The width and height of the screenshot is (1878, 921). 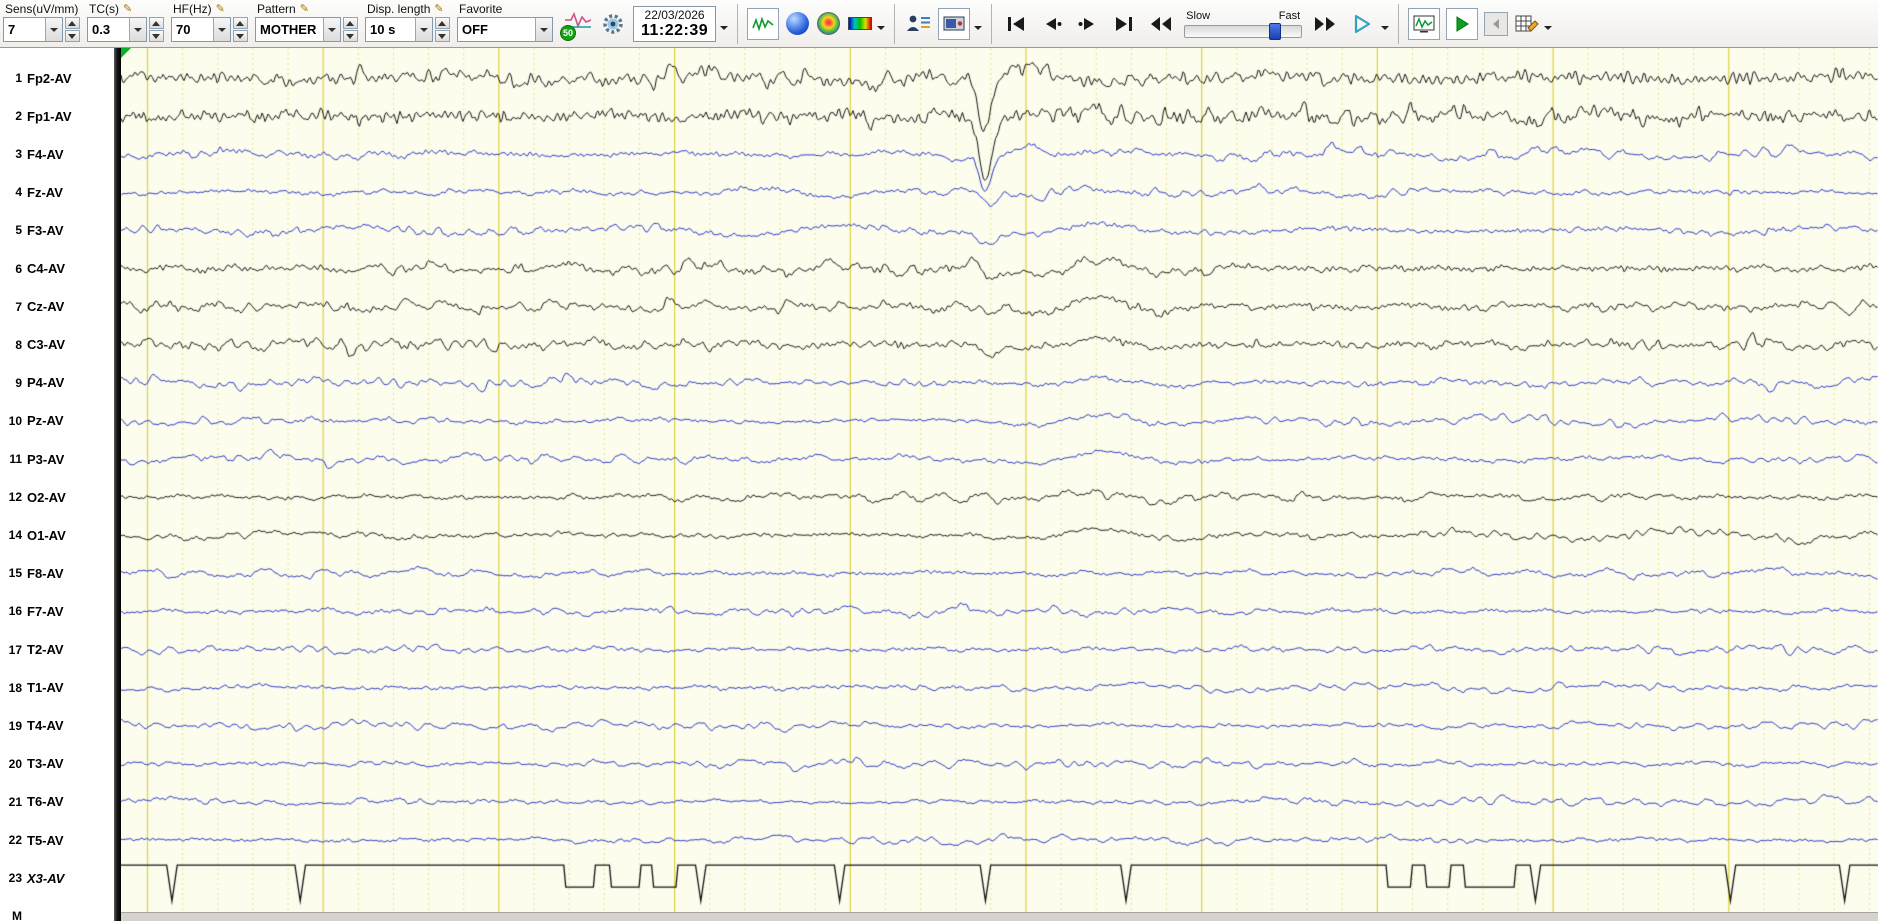 I want to click on disp-length-edit-pencil-icon: ✎, so click(x=438, y=9).